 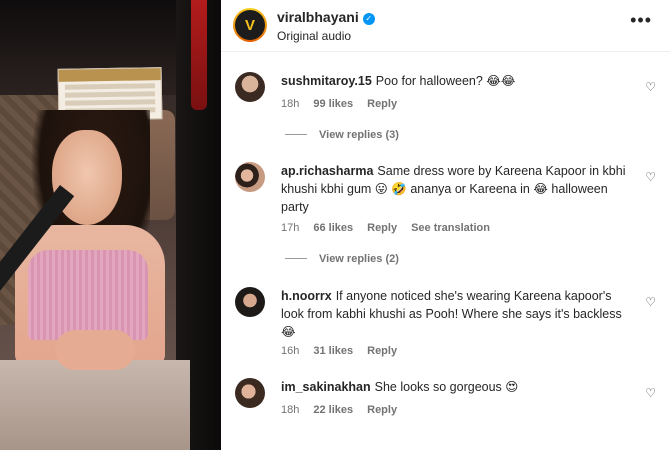 What do you see at coordinates (199, 55) in the screenshot?
I see `car-door-edge` at bounding box center [199, 55].